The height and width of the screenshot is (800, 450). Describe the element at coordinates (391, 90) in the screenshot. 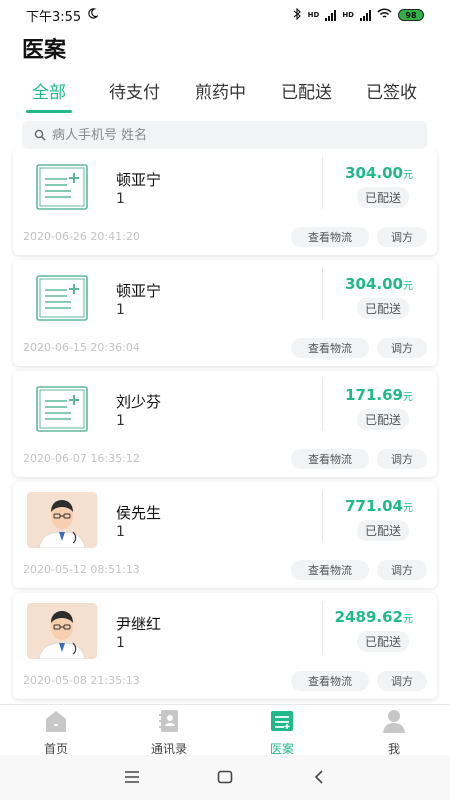

I see `tab-signed: 已签收` at that location.